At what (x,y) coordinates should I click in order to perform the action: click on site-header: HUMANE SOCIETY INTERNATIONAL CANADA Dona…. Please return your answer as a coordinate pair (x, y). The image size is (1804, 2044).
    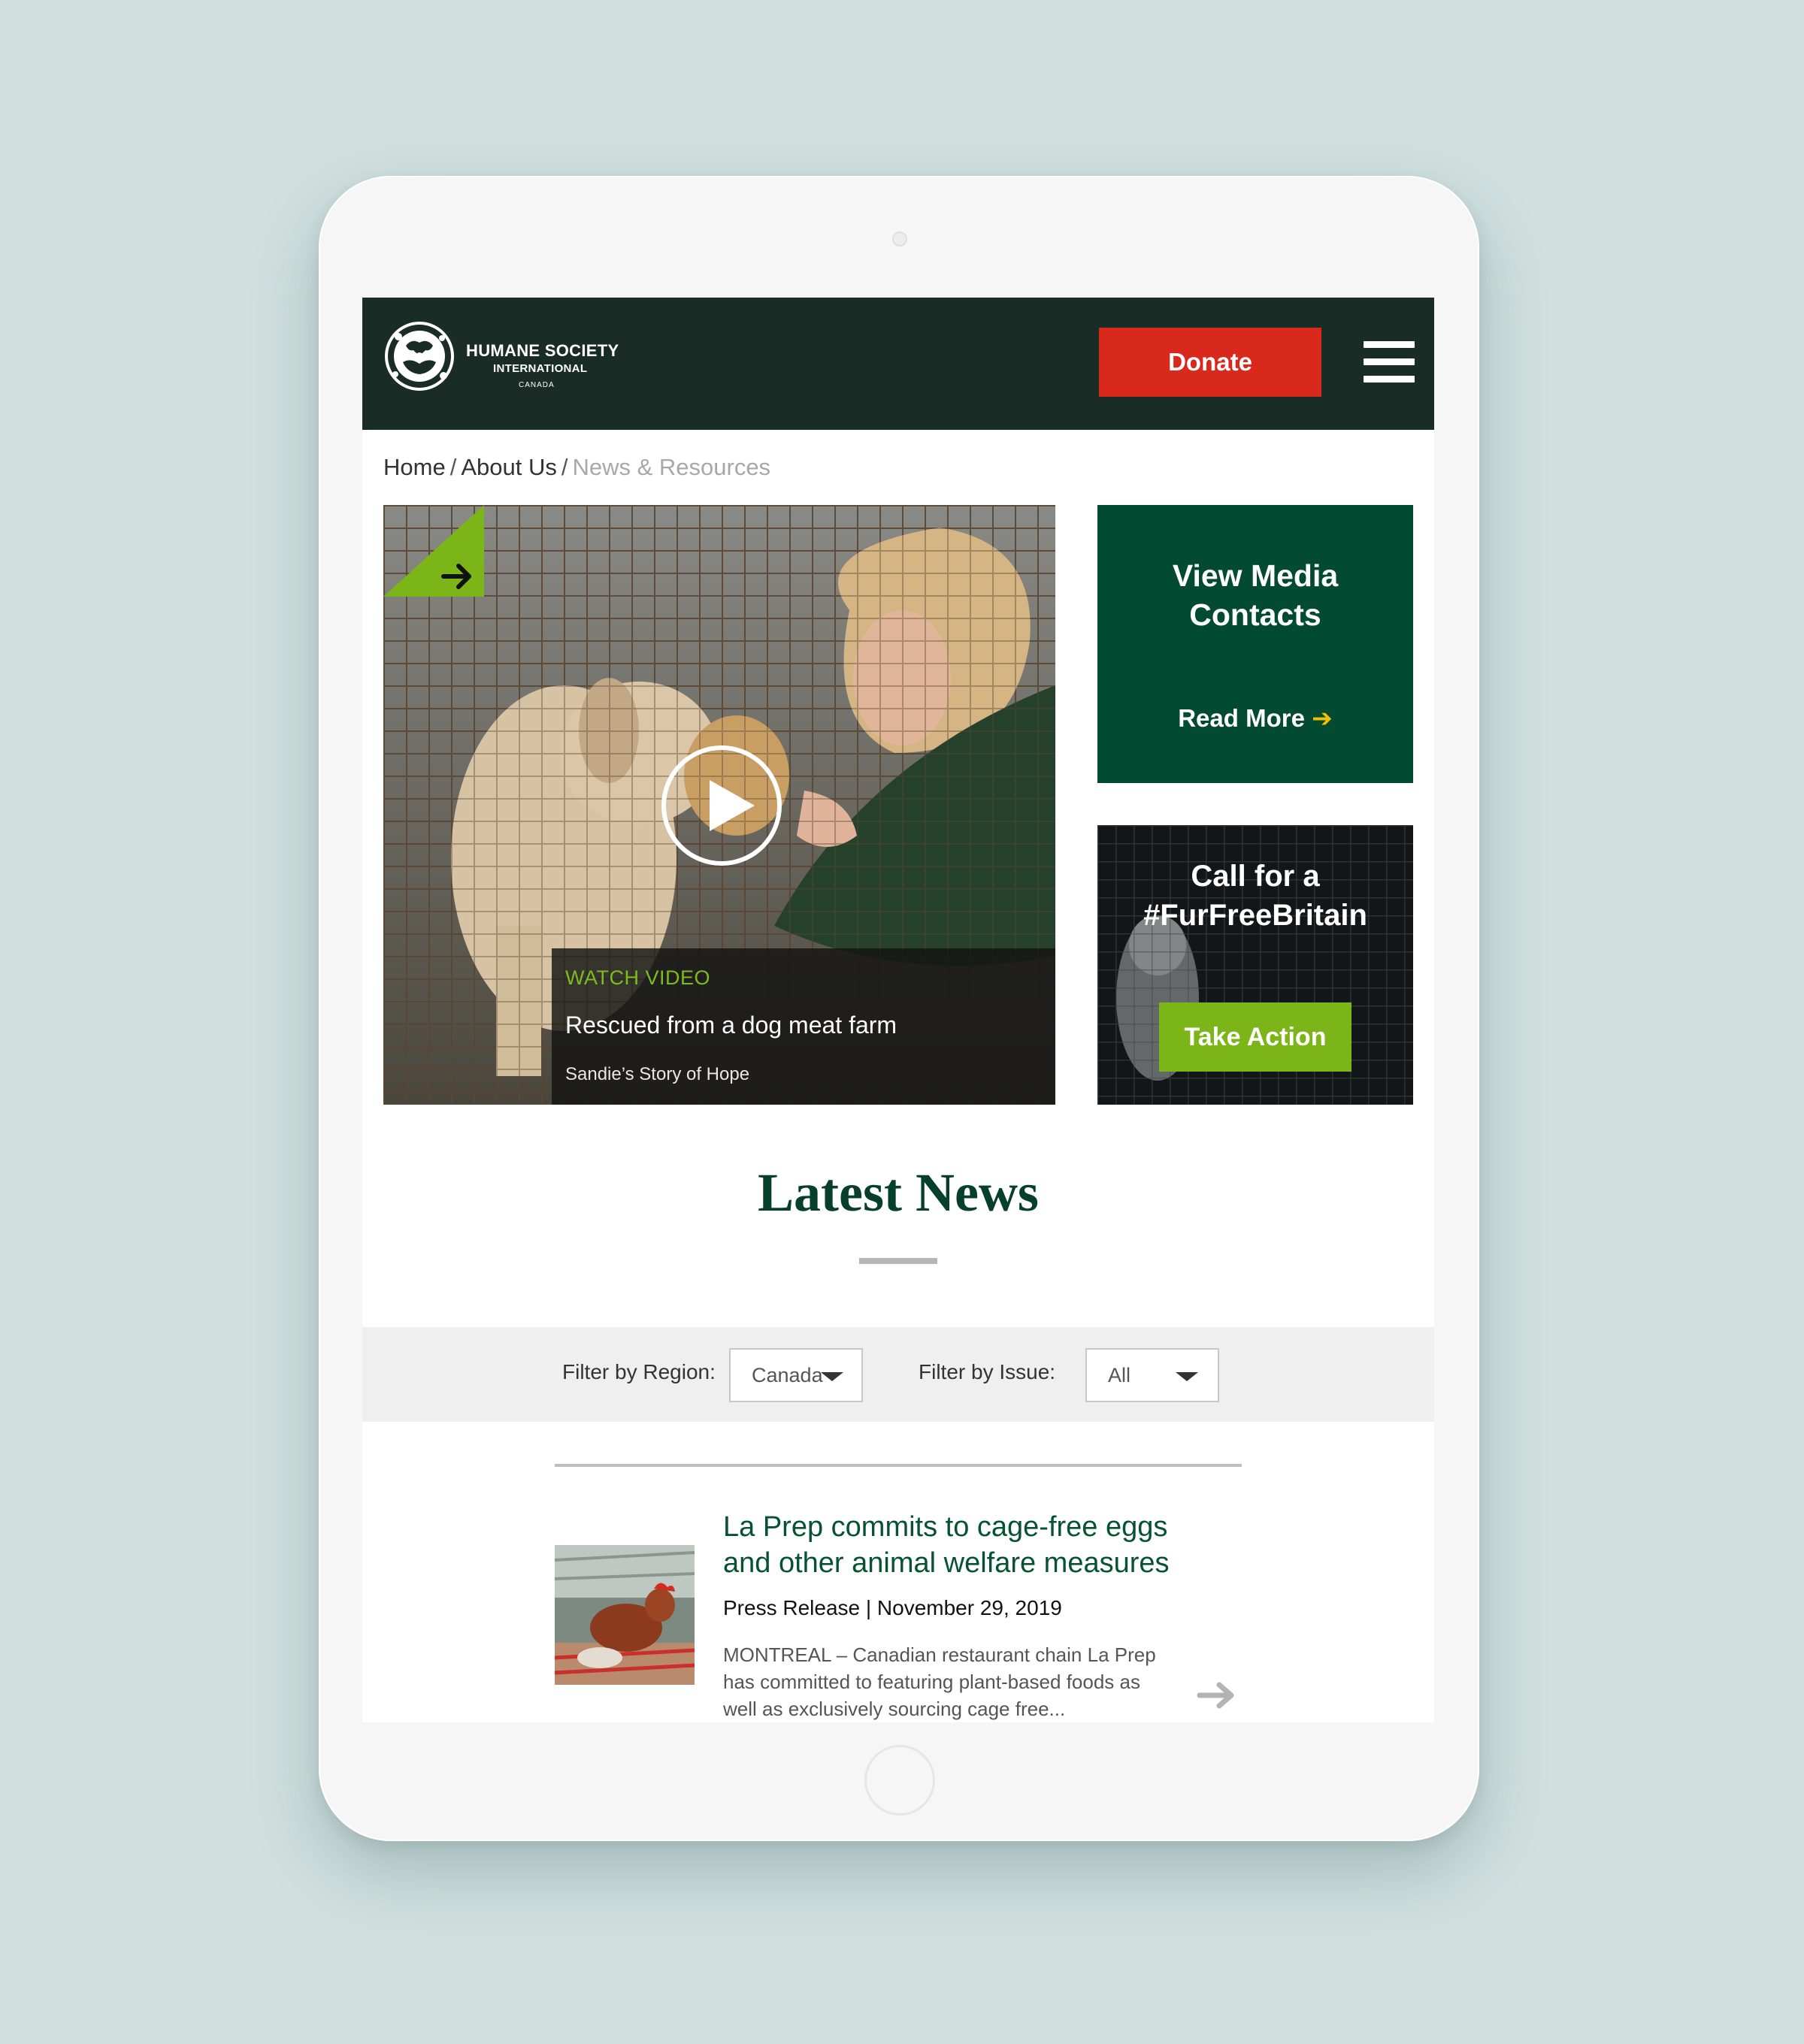
    Looking at the image, I should click on (898, 364).